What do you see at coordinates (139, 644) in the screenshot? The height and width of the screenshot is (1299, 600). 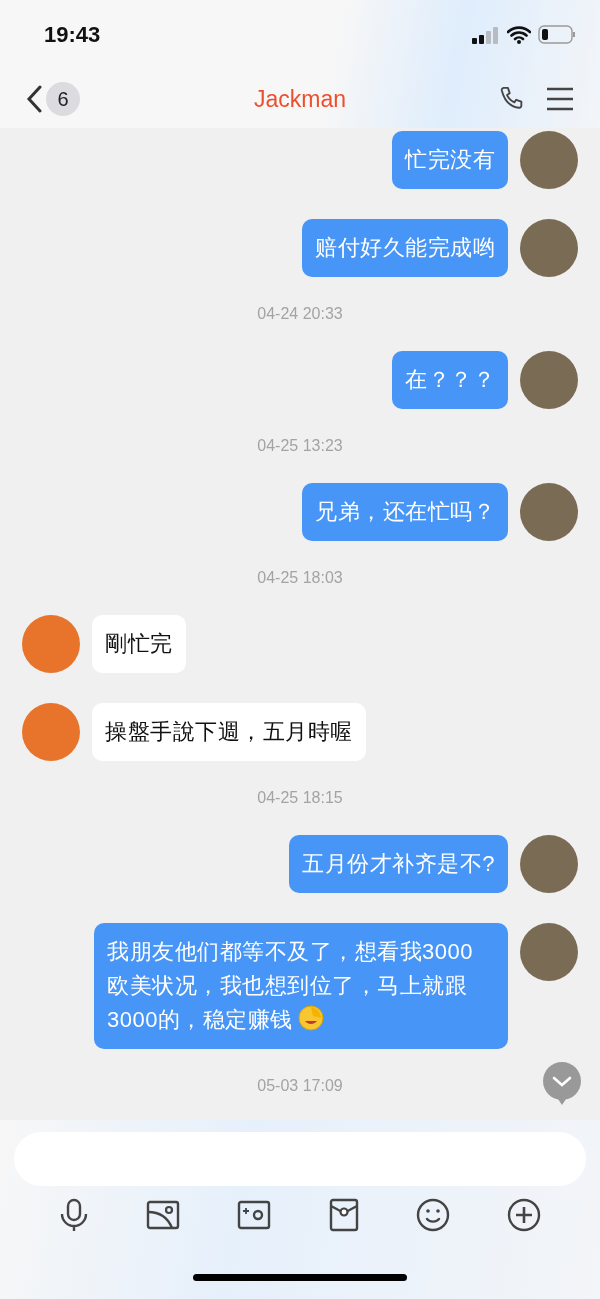 I see `message-bubble: 剛忙完` at bounding box center [139, 644].